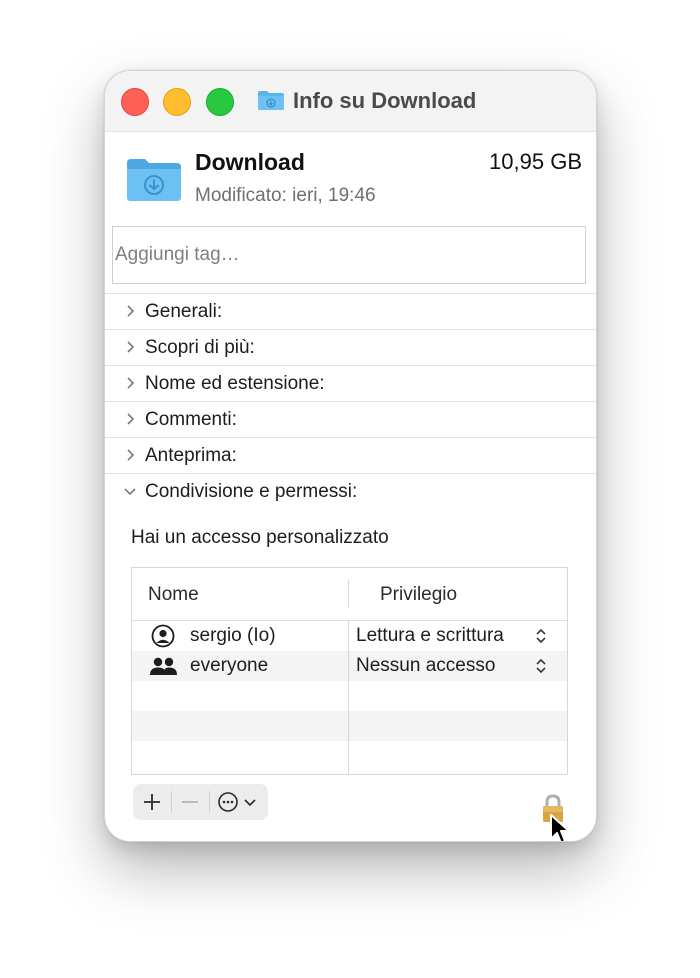  What do you see at coordinates (173, 595) in the screenshot?
I see `column-header-nome: Nome` at bounding box center [173, 595].